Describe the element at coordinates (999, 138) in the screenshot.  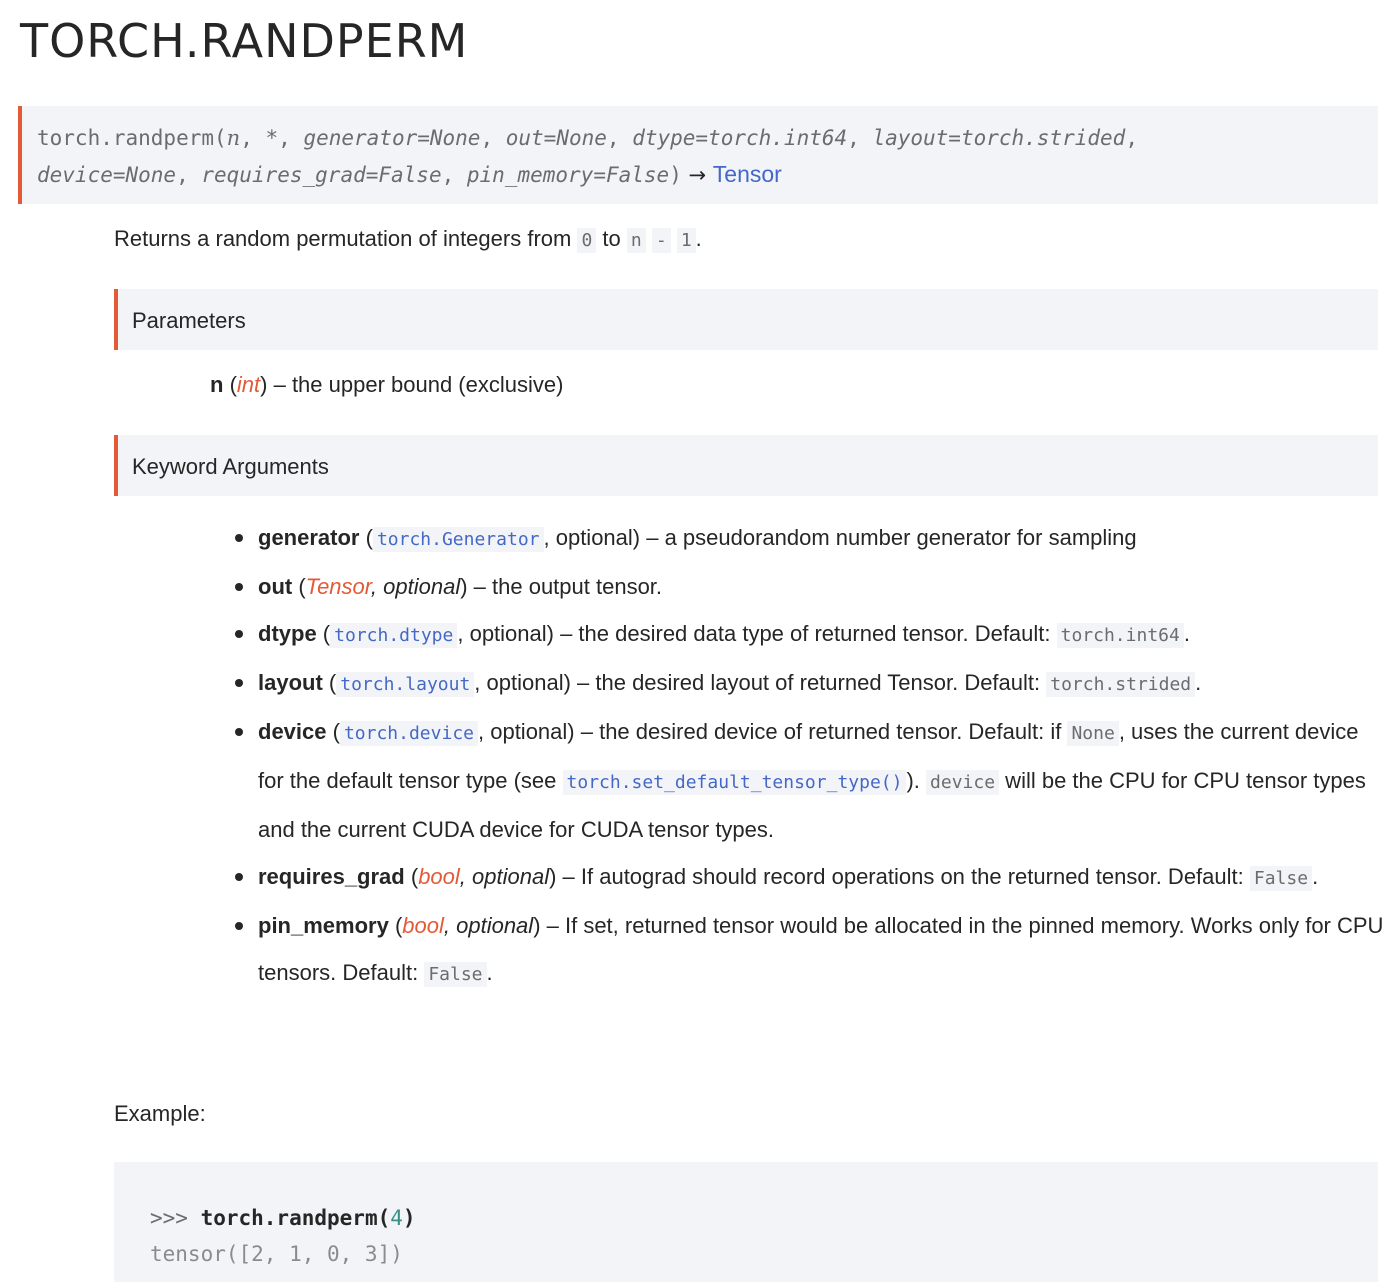
I see `signature-param-layout: layout=torch.strided` at that location.